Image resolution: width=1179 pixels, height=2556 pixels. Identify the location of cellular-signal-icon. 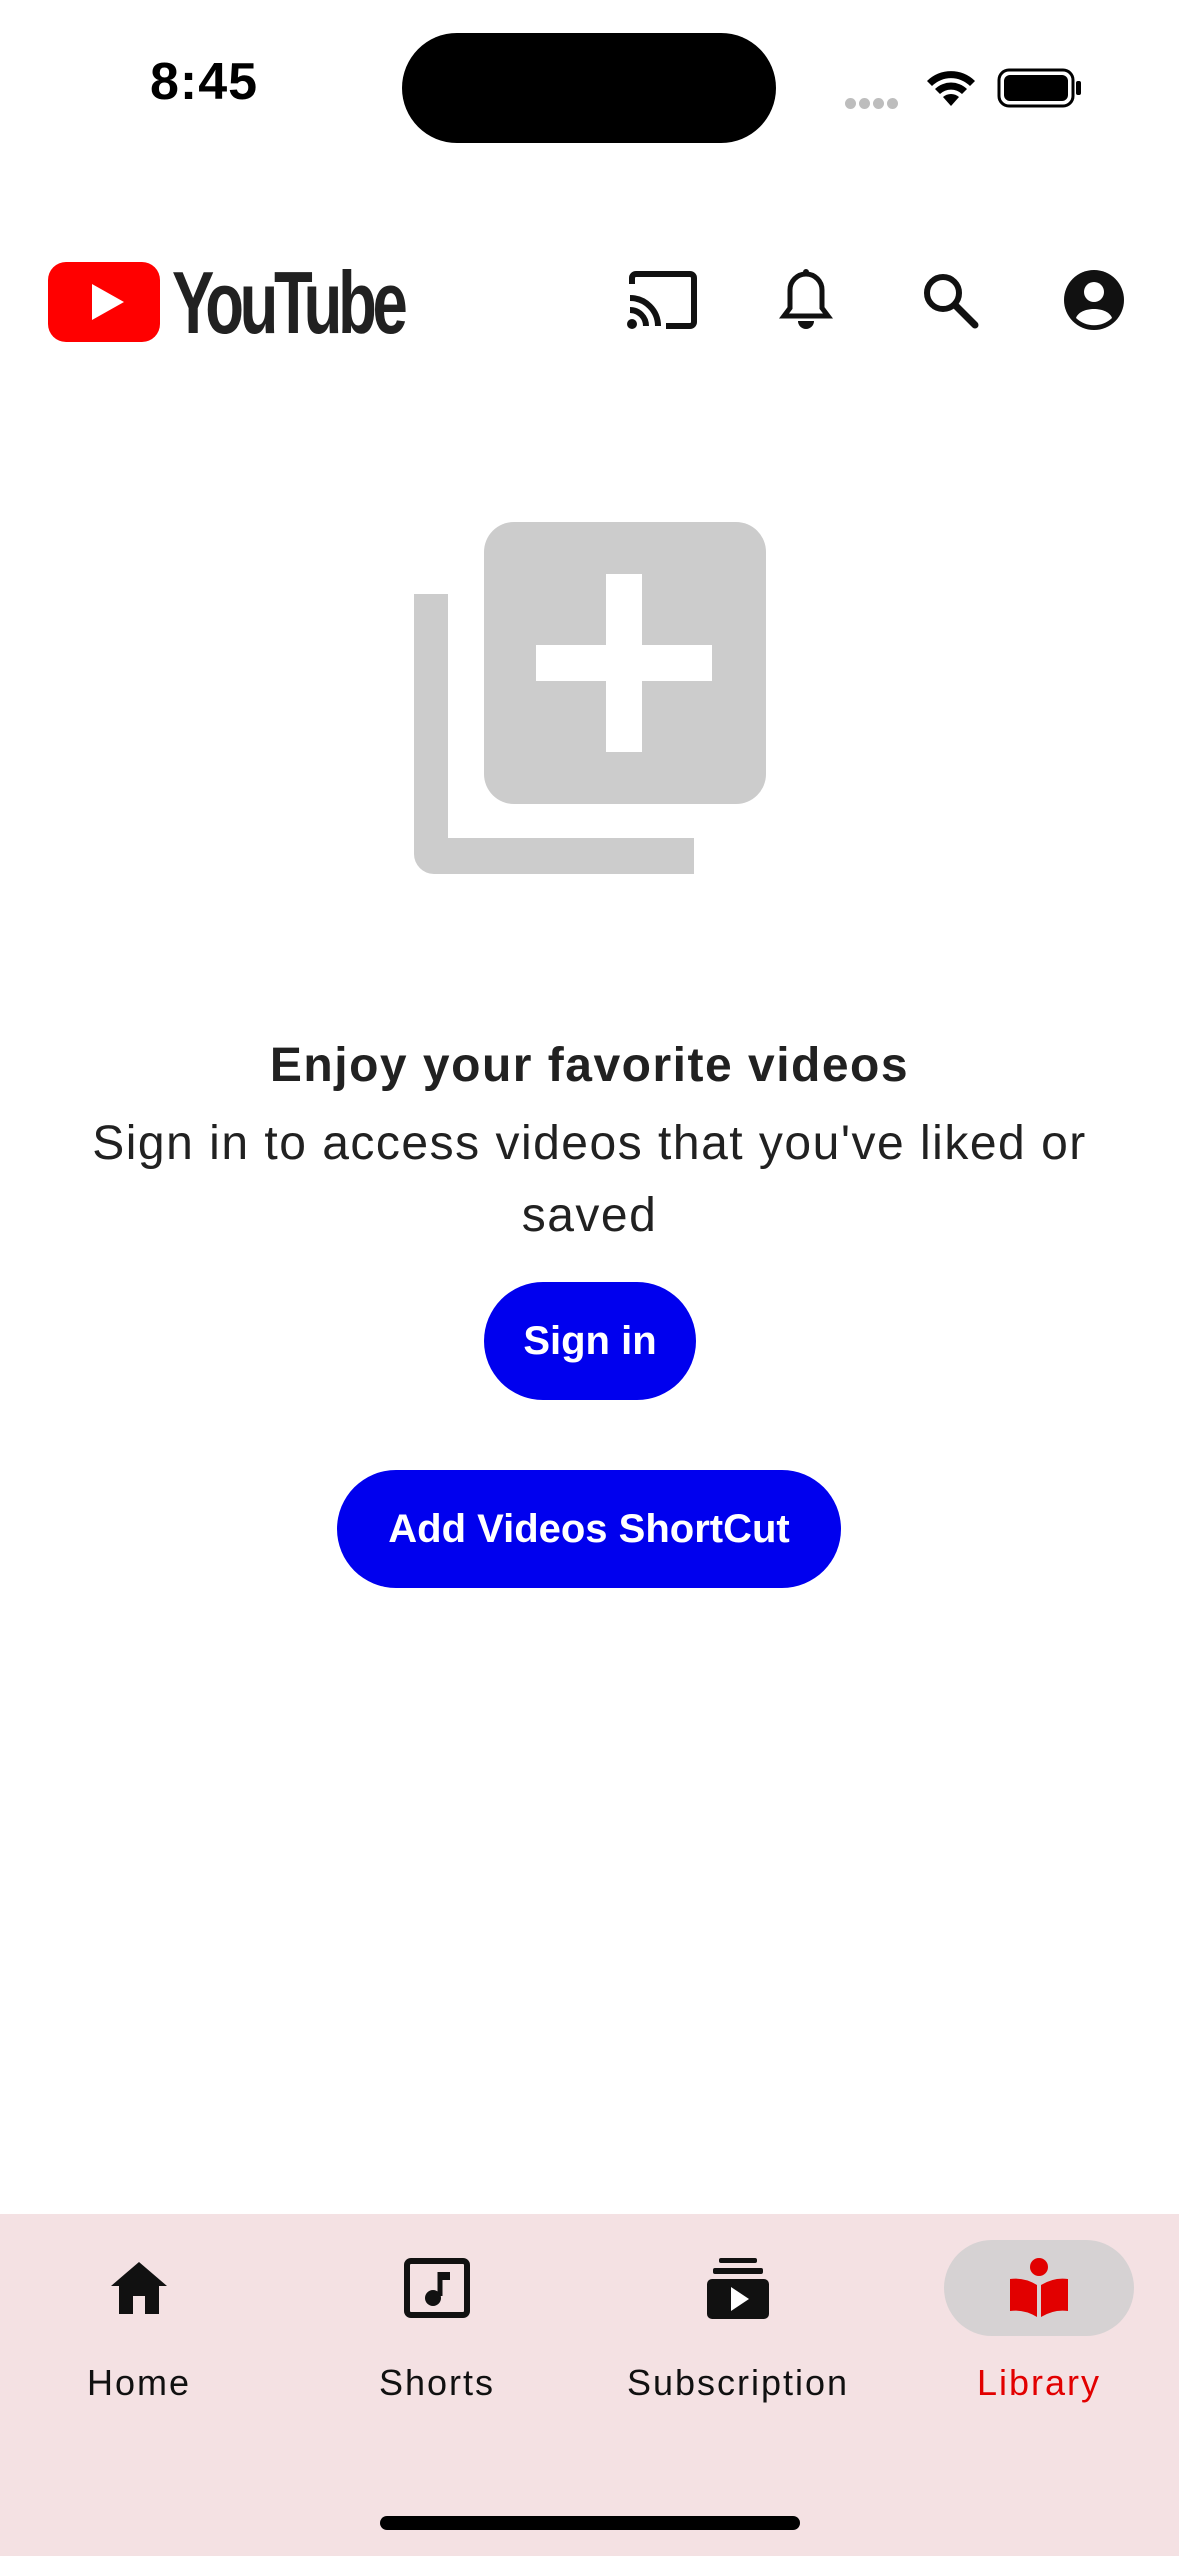
(873, 105).